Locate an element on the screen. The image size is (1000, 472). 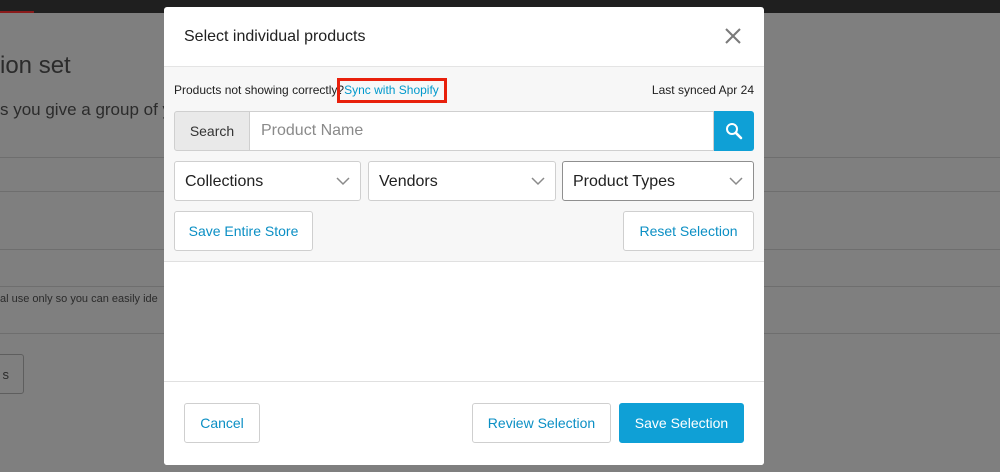
search-button is located at coordinates (734, 131).